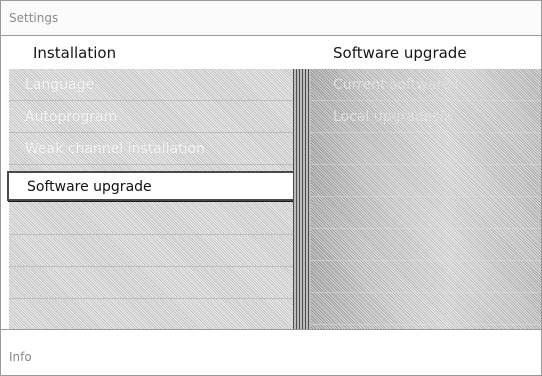  What do you see at coordinates (60, 85) in the screenshot?
I see `menu-item-label: Language` at bounding box center [60, 85].